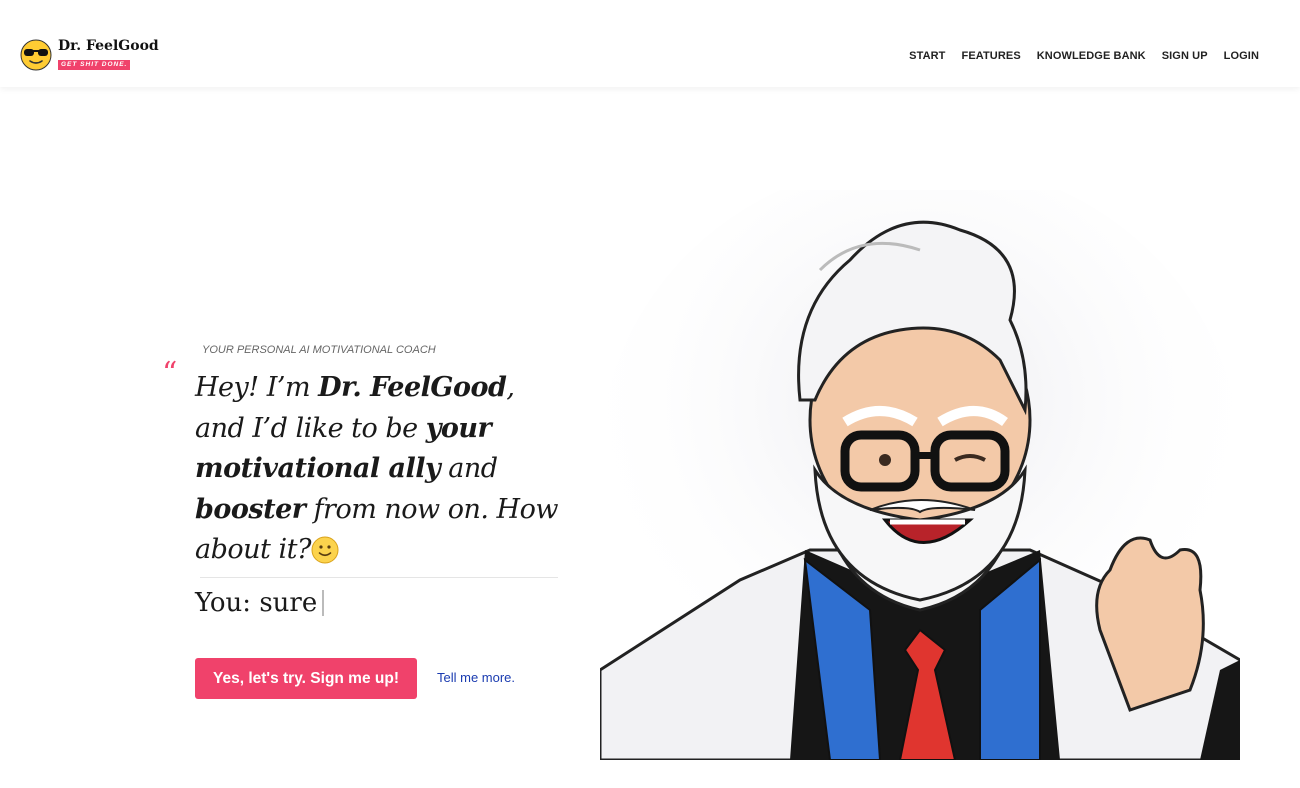 The height and width of the screenshot is (788, 1300). Describe the element at coordinates (227, 603) in the screenshot. I see `chat-prefix: You:` at that location.